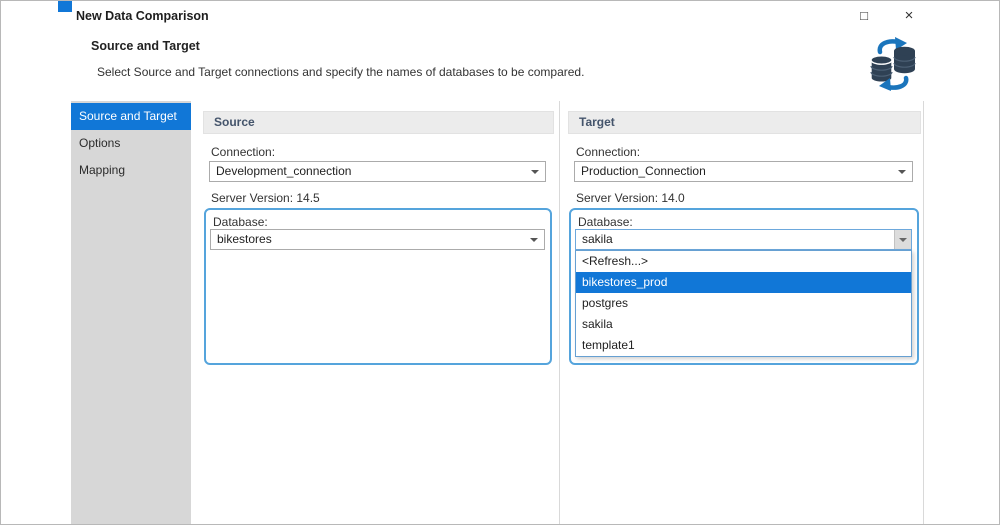  Describe the element at coordinates (265, 198) in the screenshot. I see `source-server-version: Server Version: 14.5` at that location.